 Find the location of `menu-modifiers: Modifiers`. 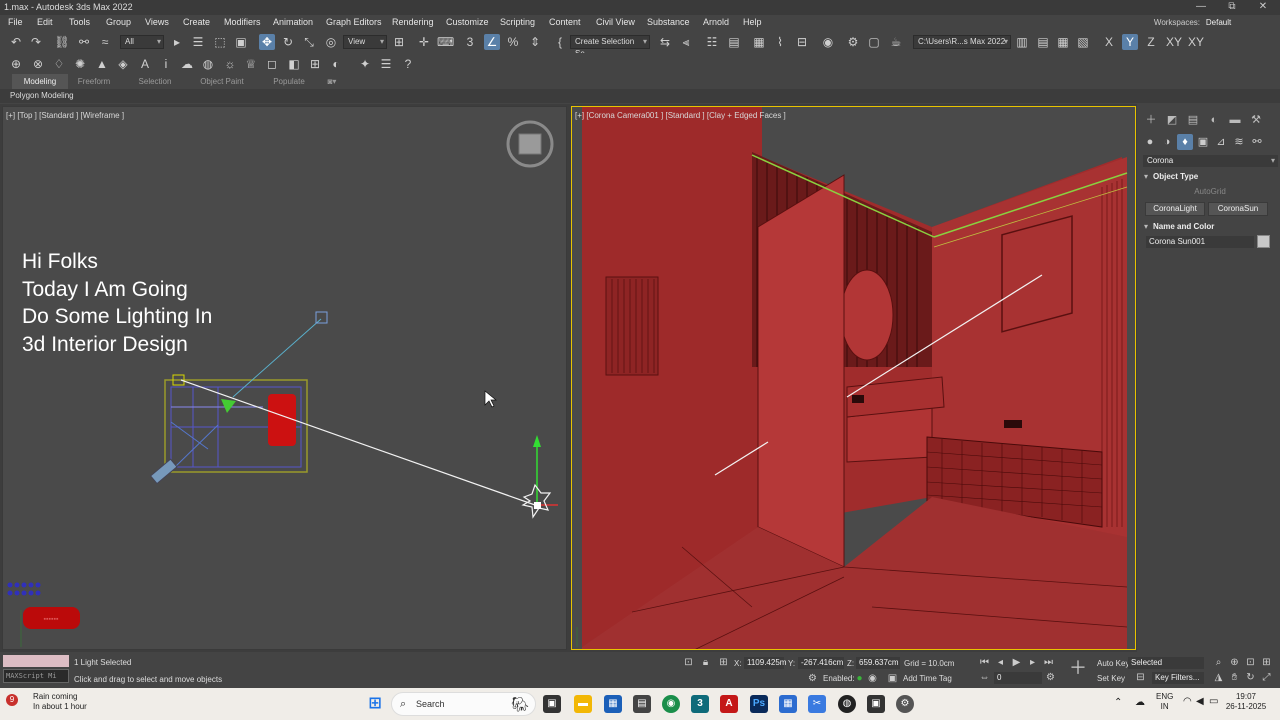

menu-modifiers: Modifiers is located at coordinates (242, 22).